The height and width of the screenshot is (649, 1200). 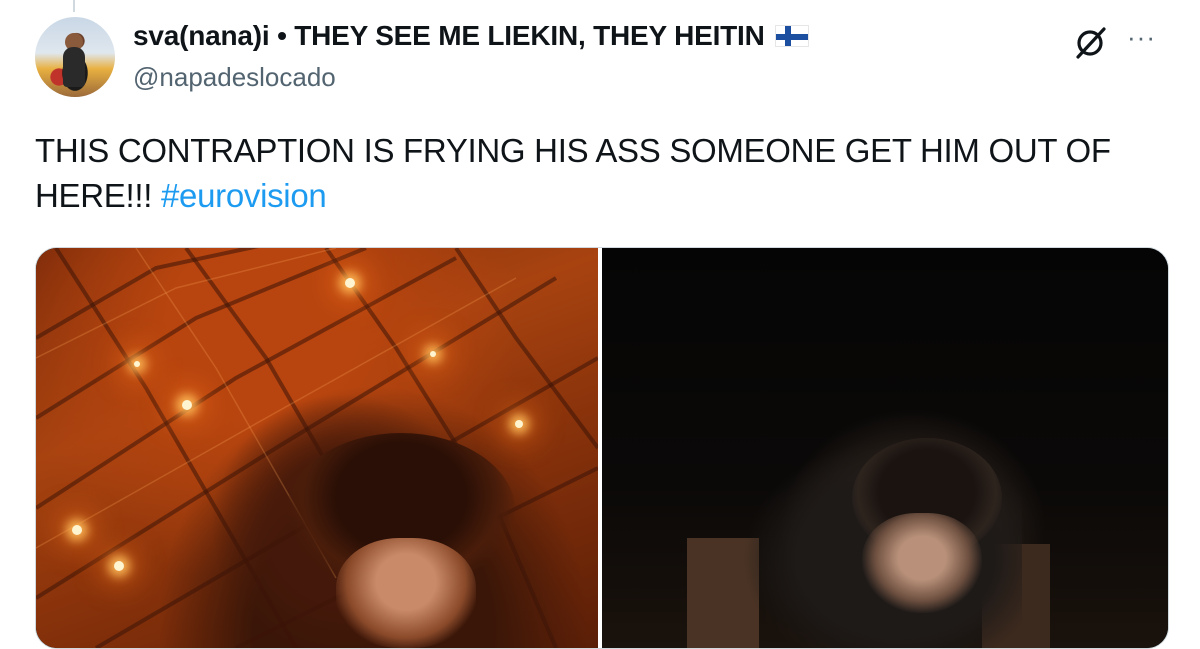 What do you see at coordinates (74, 6) in the screenshot?
I see `thread-connector-line` at bounding box center [74, 6].